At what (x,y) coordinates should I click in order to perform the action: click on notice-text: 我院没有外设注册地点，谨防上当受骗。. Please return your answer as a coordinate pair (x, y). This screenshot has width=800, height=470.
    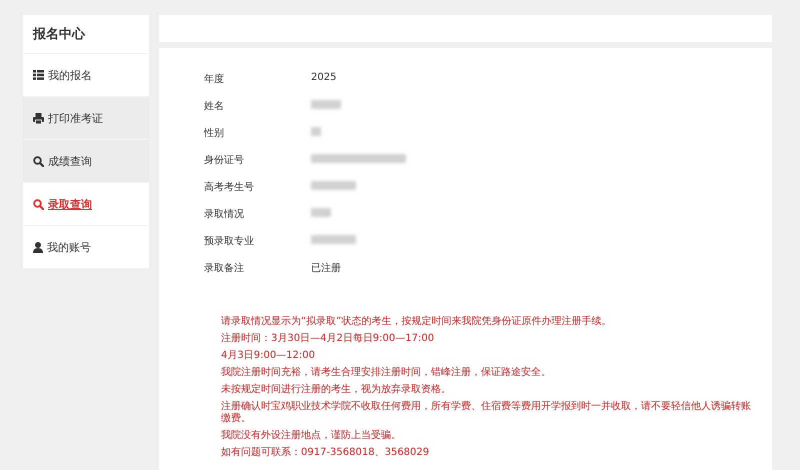
    Looking at the image, I should click on (311, 436).